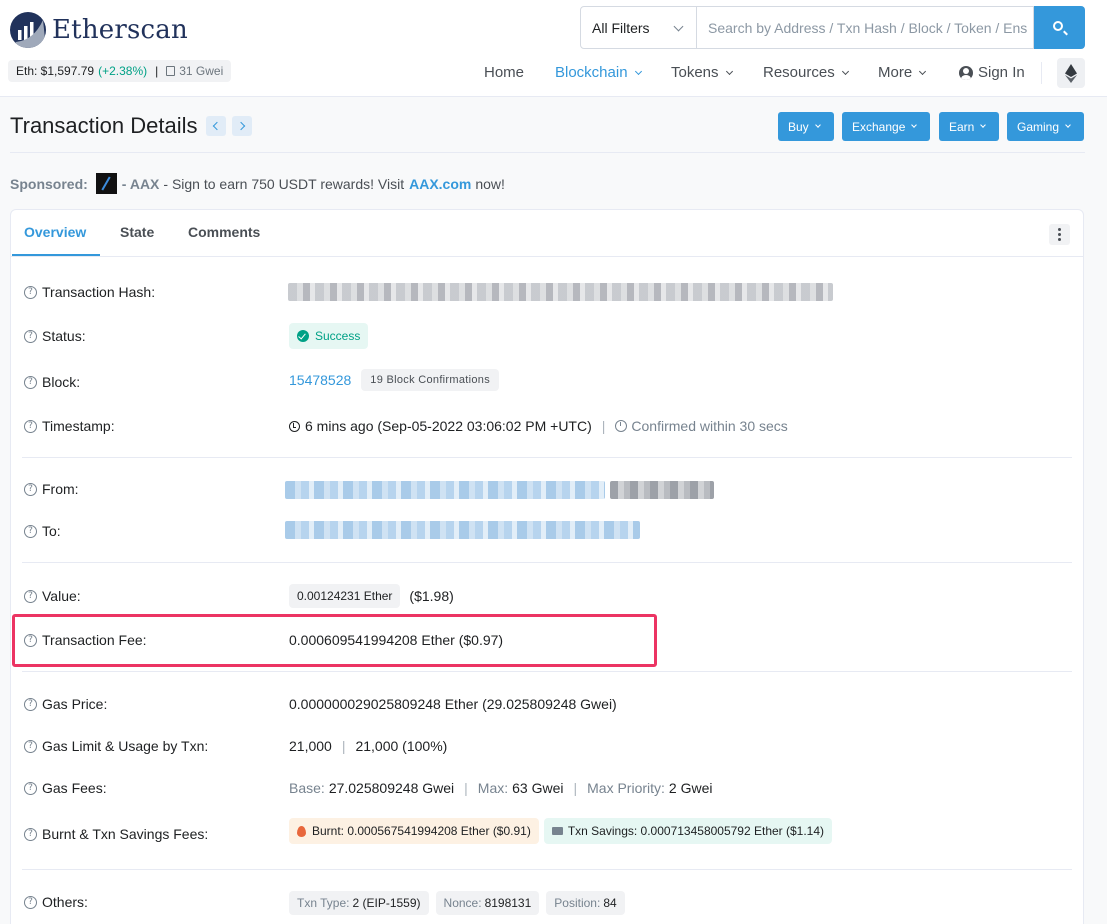  I want to click on flame-icon, so click(301, 831).